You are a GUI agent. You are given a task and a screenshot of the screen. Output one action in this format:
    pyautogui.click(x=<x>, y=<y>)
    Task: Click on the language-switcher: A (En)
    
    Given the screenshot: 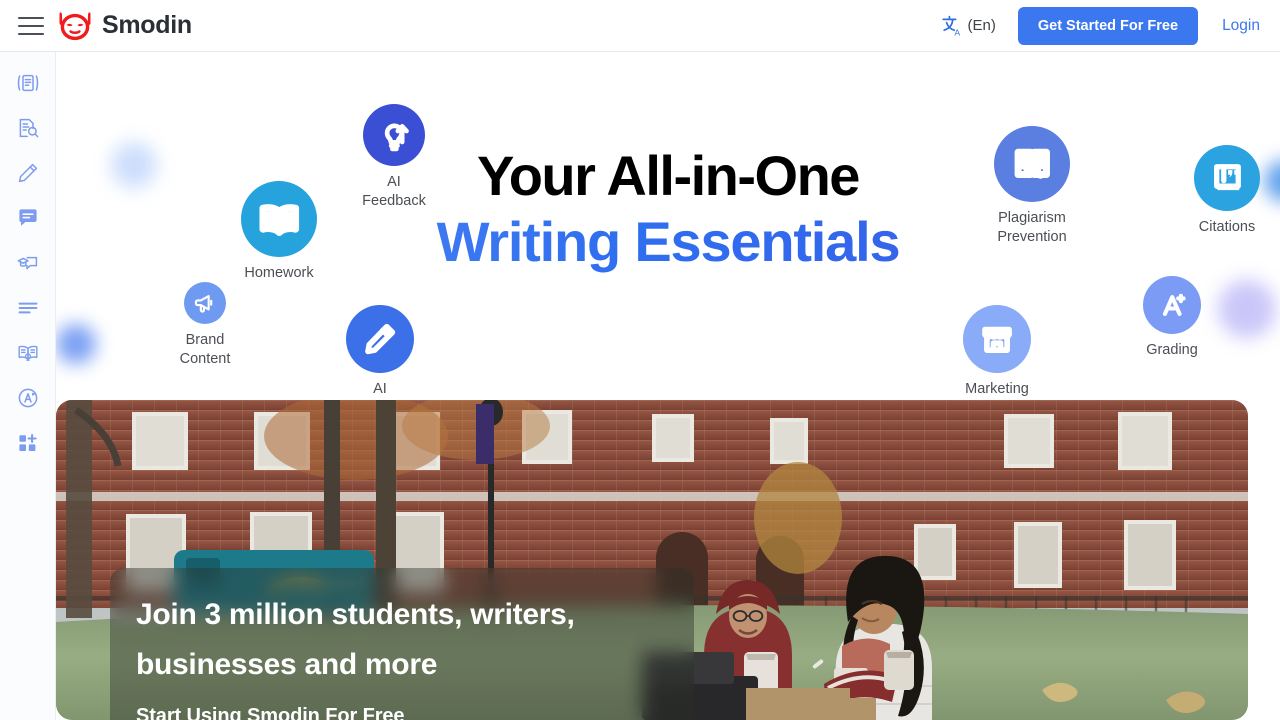 What is the action you would take?
    pyautogui.click(x=968, y=26)
    